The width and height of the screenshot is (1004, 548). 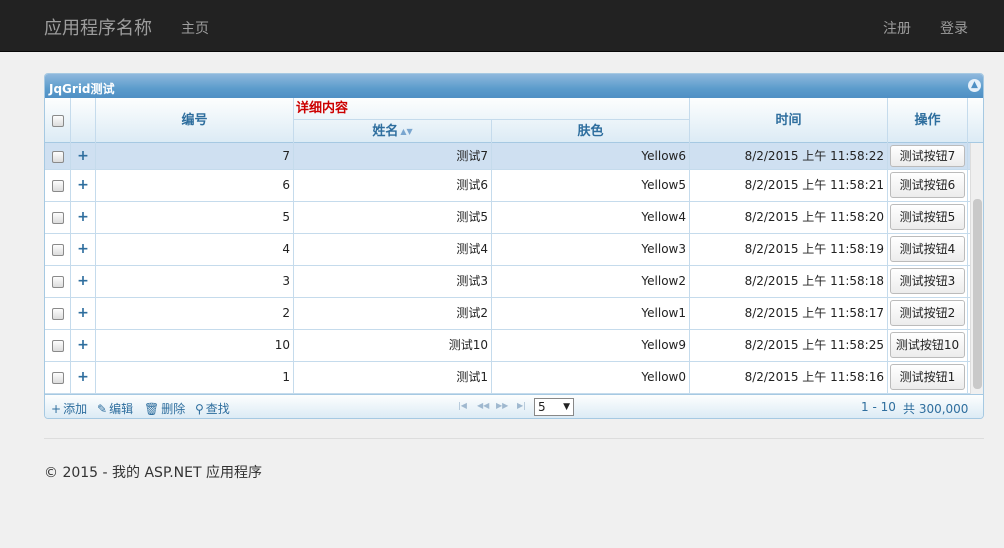 I want to click on last-page-icon: ▶|, so click(x=521, y=405).